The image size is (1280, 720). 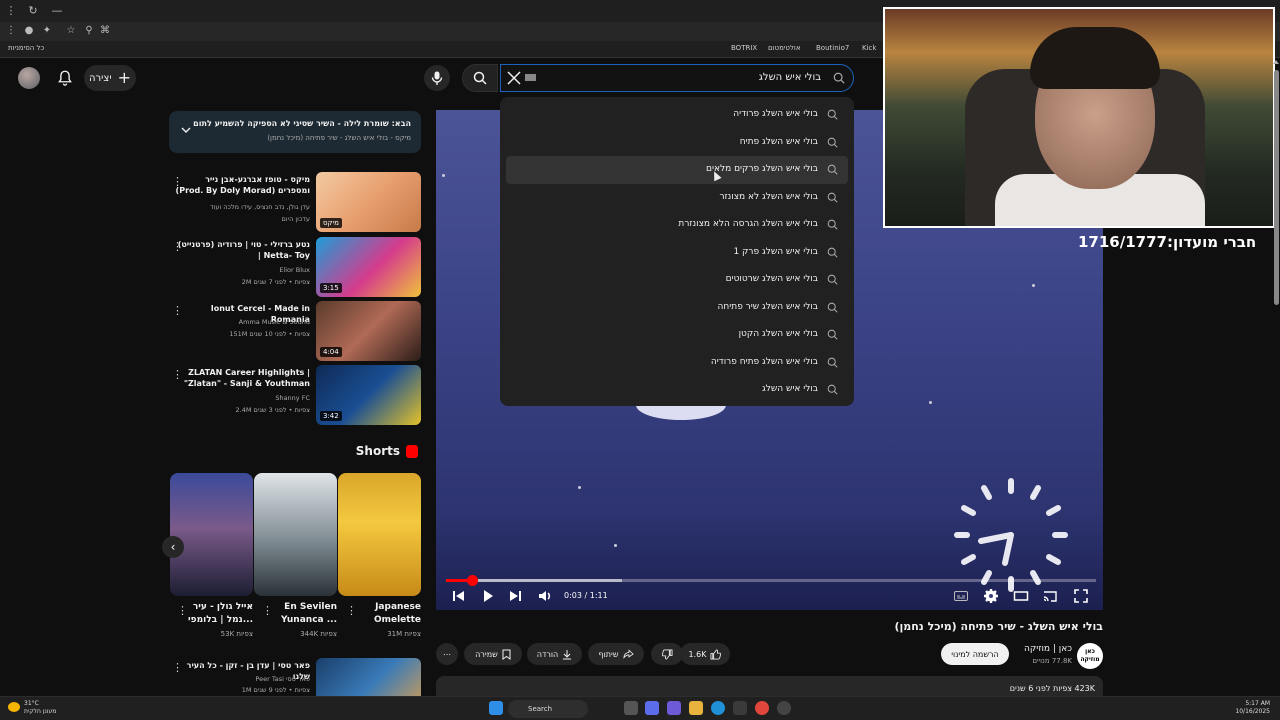 I want to click on weather-widget: 31°C מעונן חלקית, so click(x=40, y=708).